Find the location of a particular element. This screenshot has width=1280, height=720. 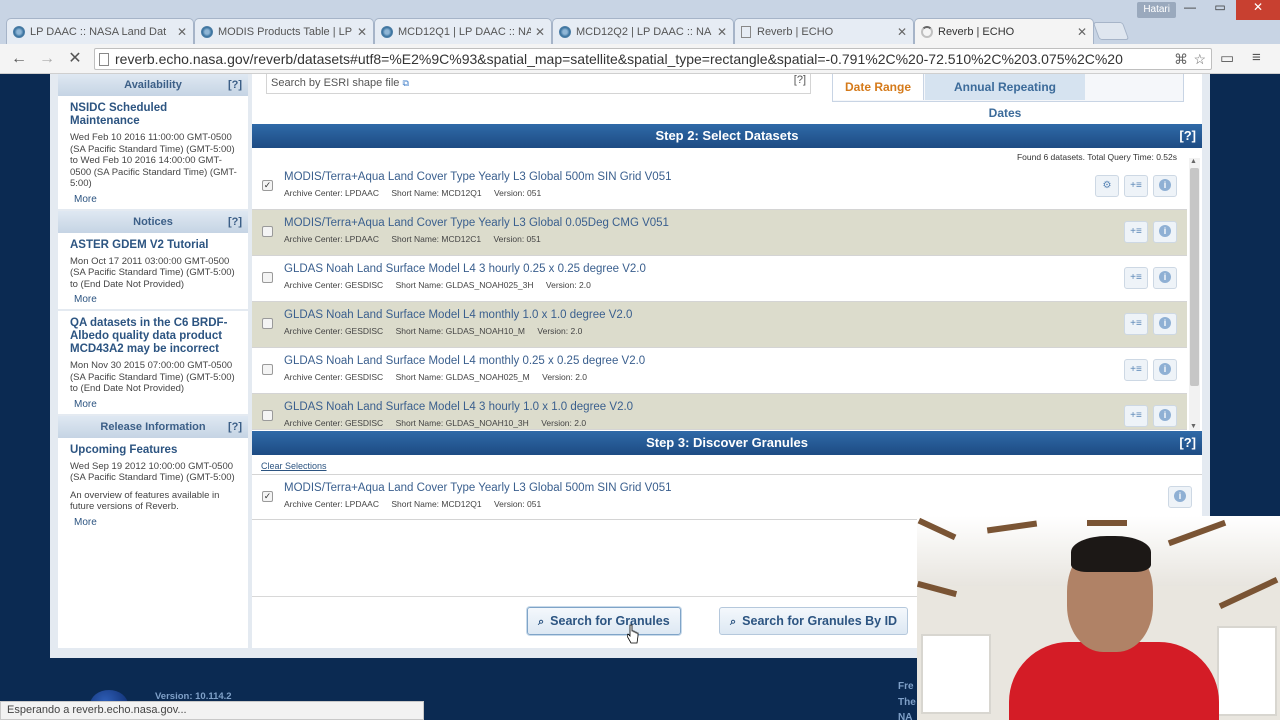

stop-icon: ✕ is located at coordinates (75, 59).